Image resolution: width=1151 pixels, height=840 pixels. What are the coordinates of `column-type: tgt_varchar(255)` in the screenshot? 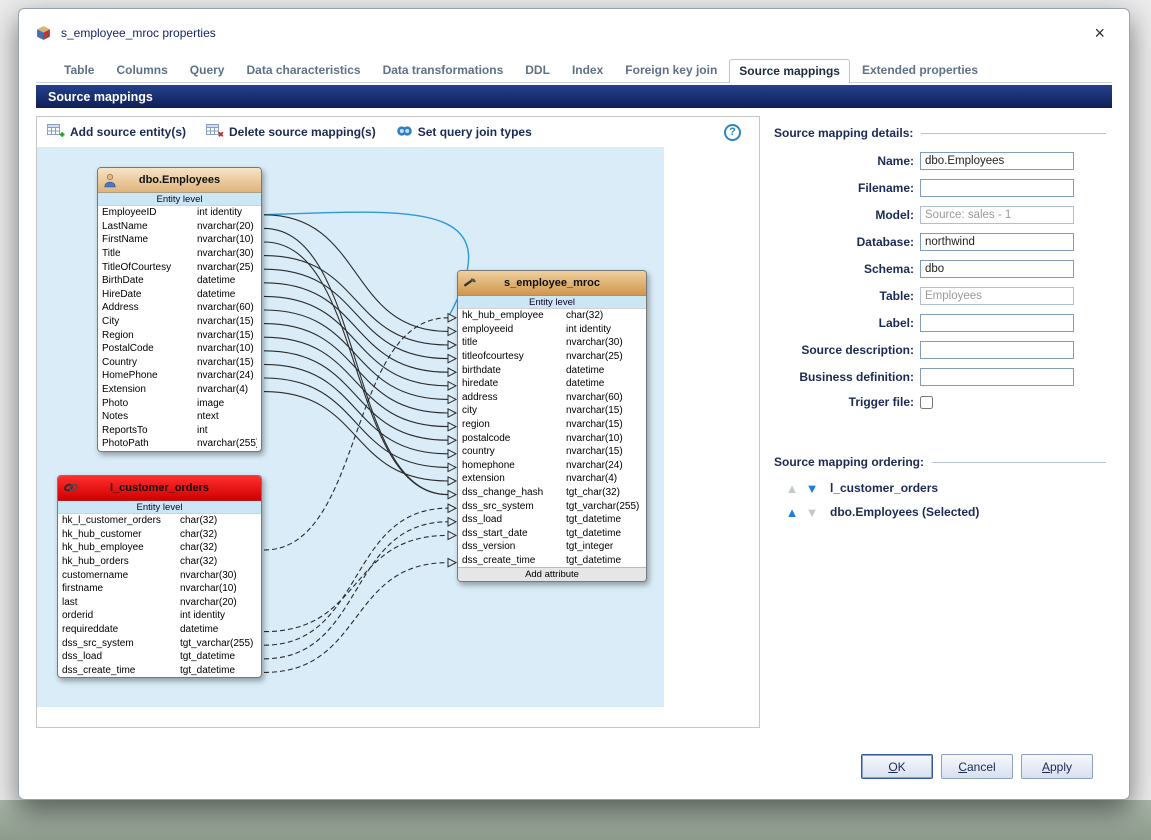 It's located at (217, 643).